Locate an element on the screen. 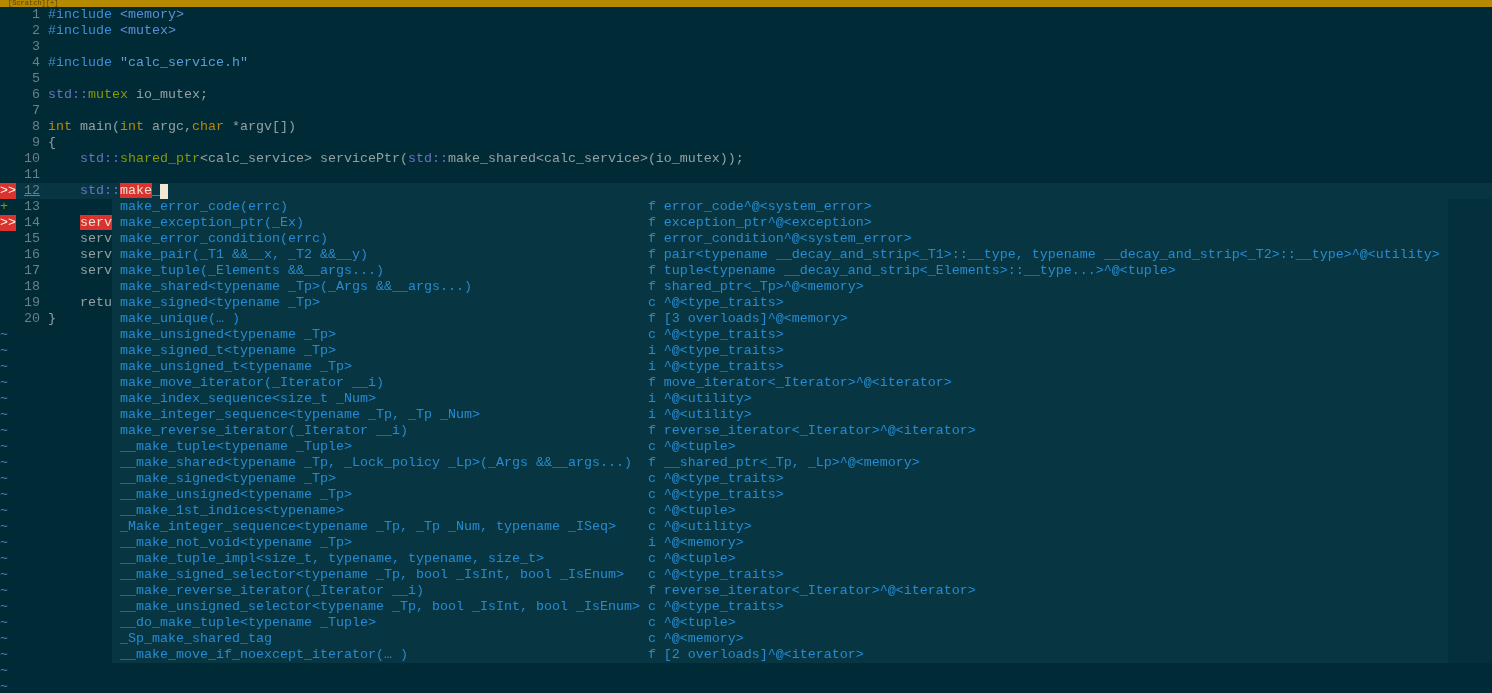  completion-name: make_unsigned<typename _Tp> is located at coordinates (228, 335).